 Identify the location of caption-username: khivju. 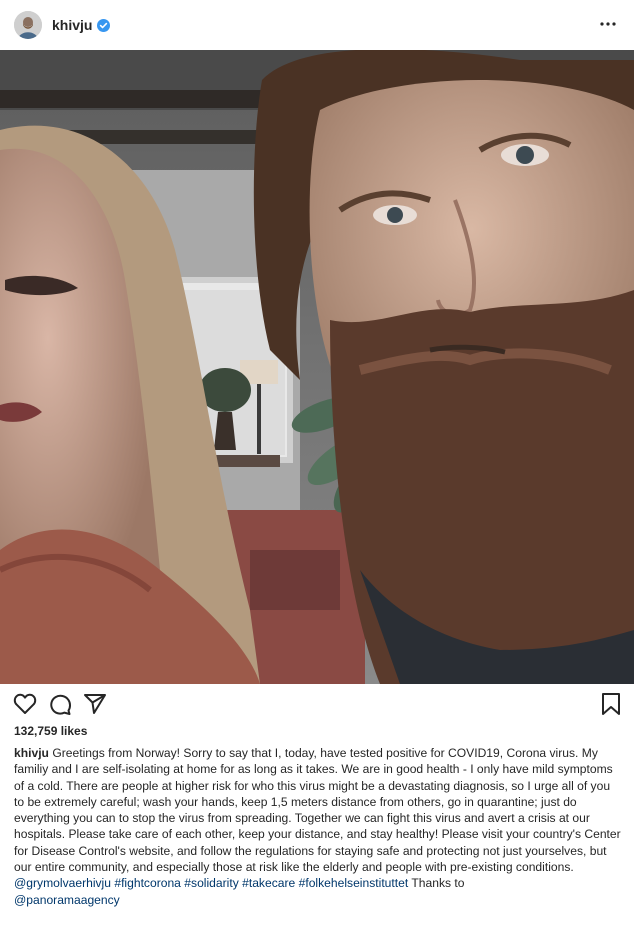
(31, 753).